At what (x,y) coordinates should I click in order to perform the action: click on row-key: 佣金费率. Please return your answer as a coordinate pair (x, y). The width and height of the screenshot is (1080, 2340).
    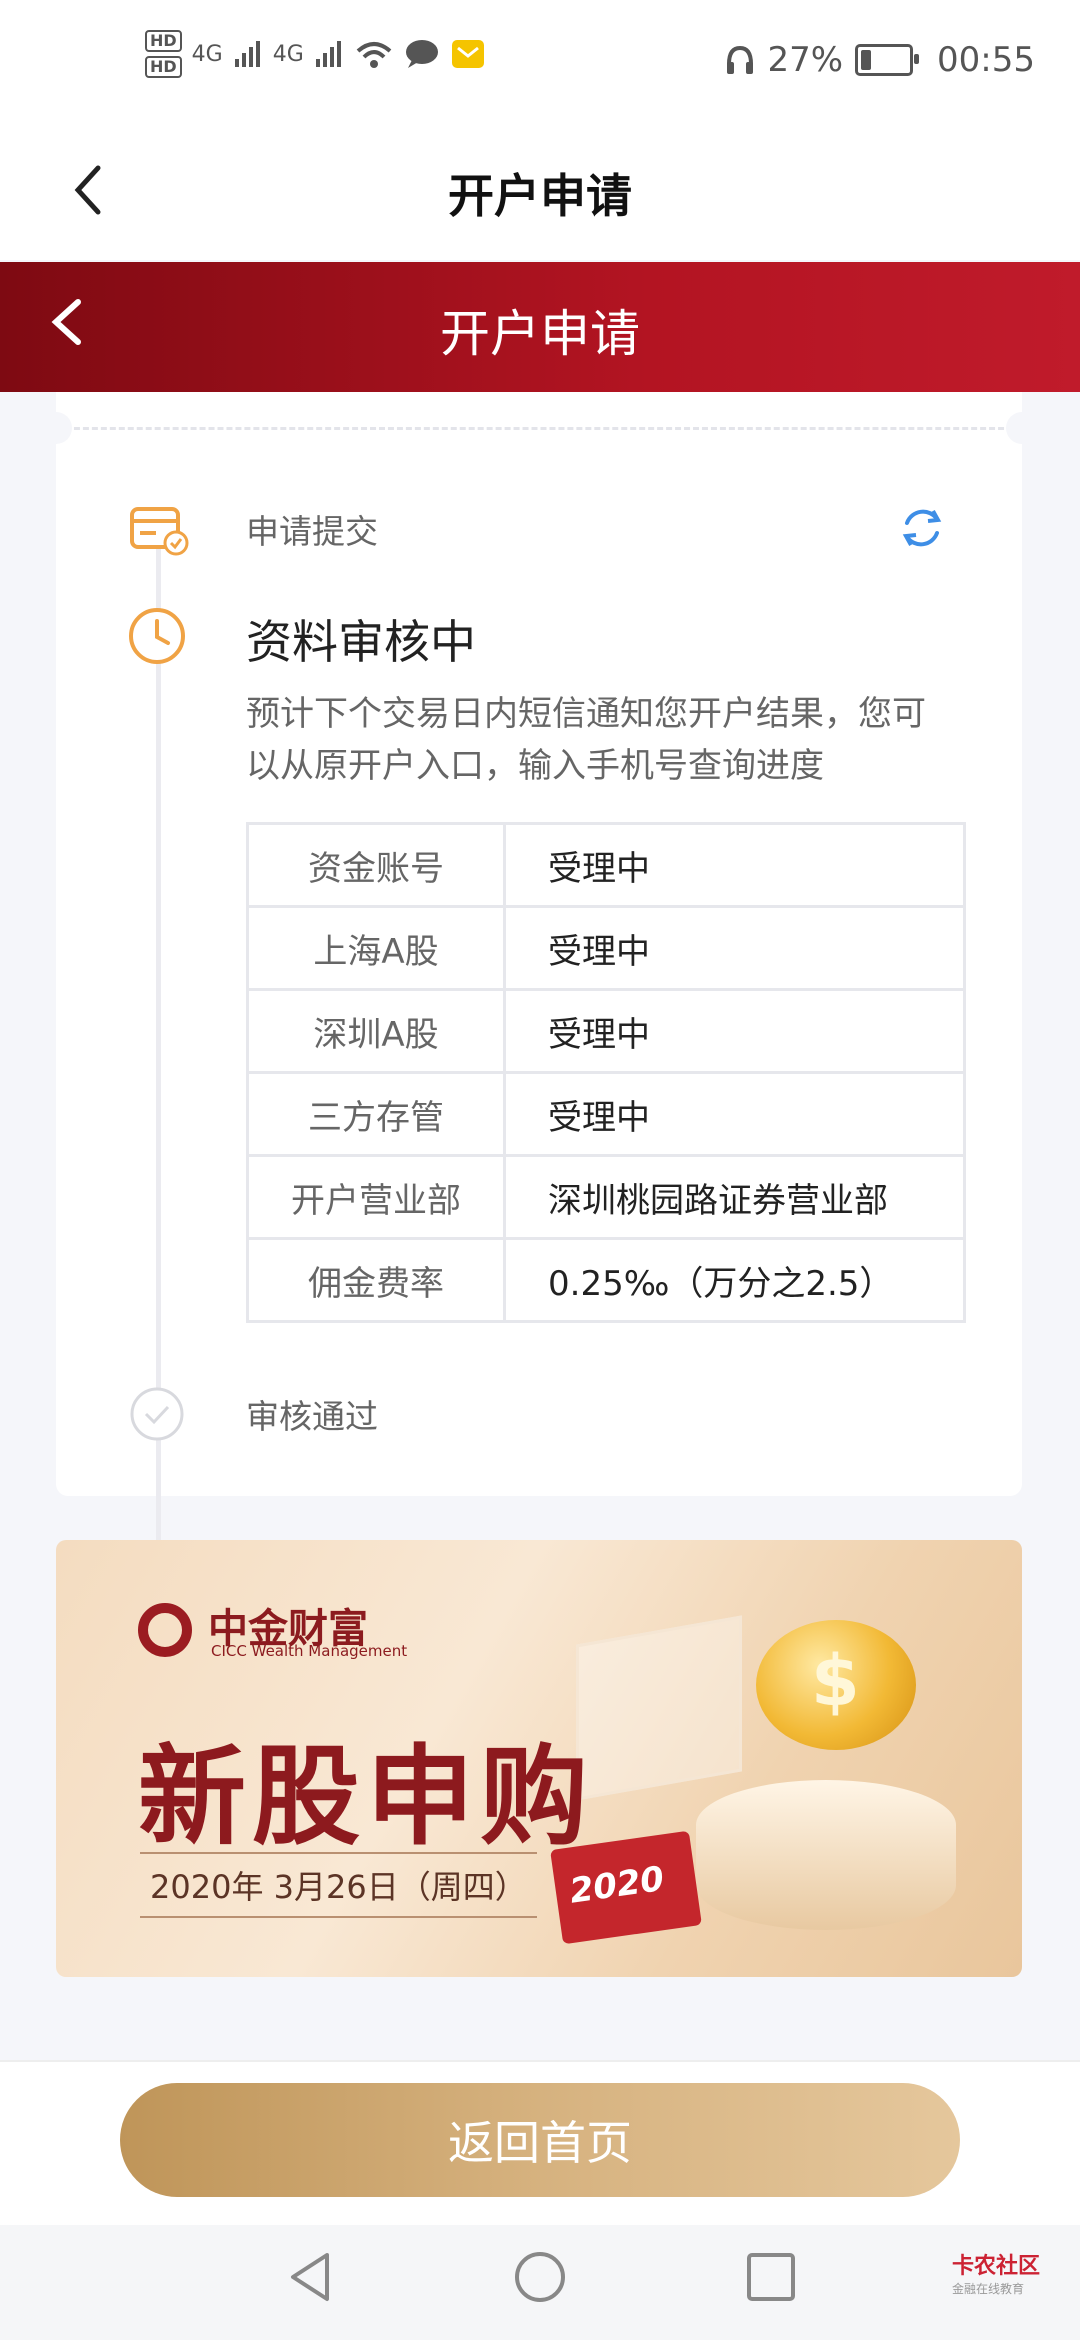
    Looking at the image, I should click on (376, 1280).